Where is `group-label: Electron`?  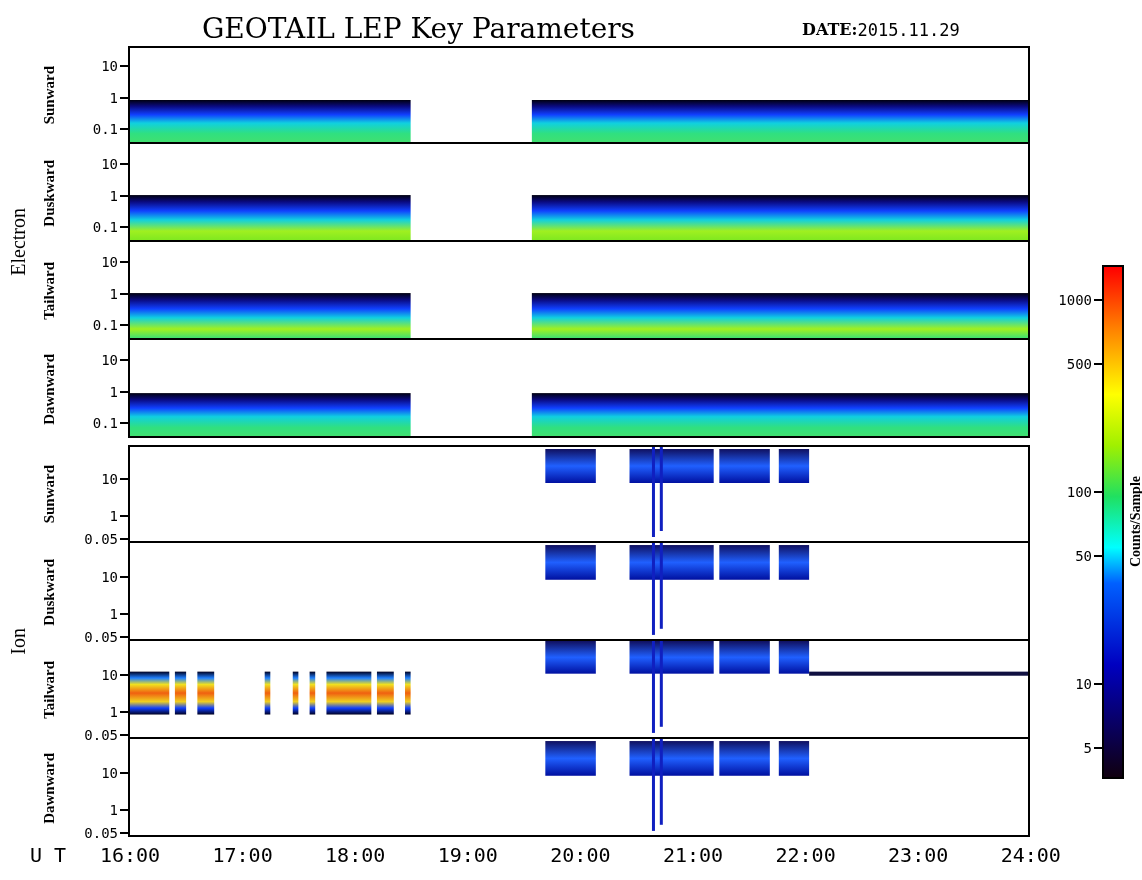 group-label: Electron is located at coordinates (18, 242).